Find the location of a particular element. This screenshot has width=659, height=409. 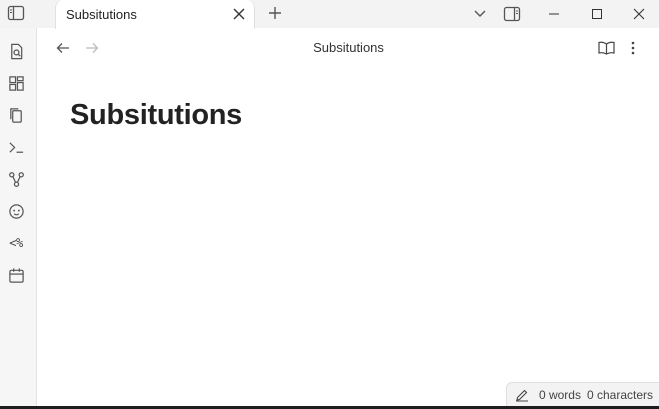

new-tab-button is located at coordinates (275, 13).